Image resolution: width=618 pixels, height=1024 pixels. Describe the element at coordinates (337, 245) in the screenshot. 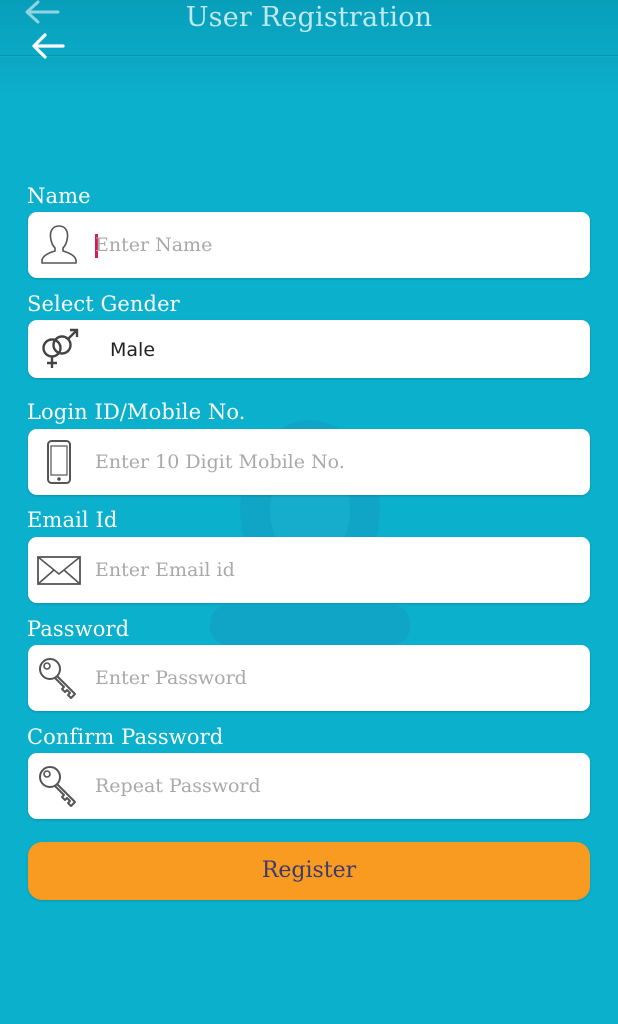

I see `name-input` at that location.